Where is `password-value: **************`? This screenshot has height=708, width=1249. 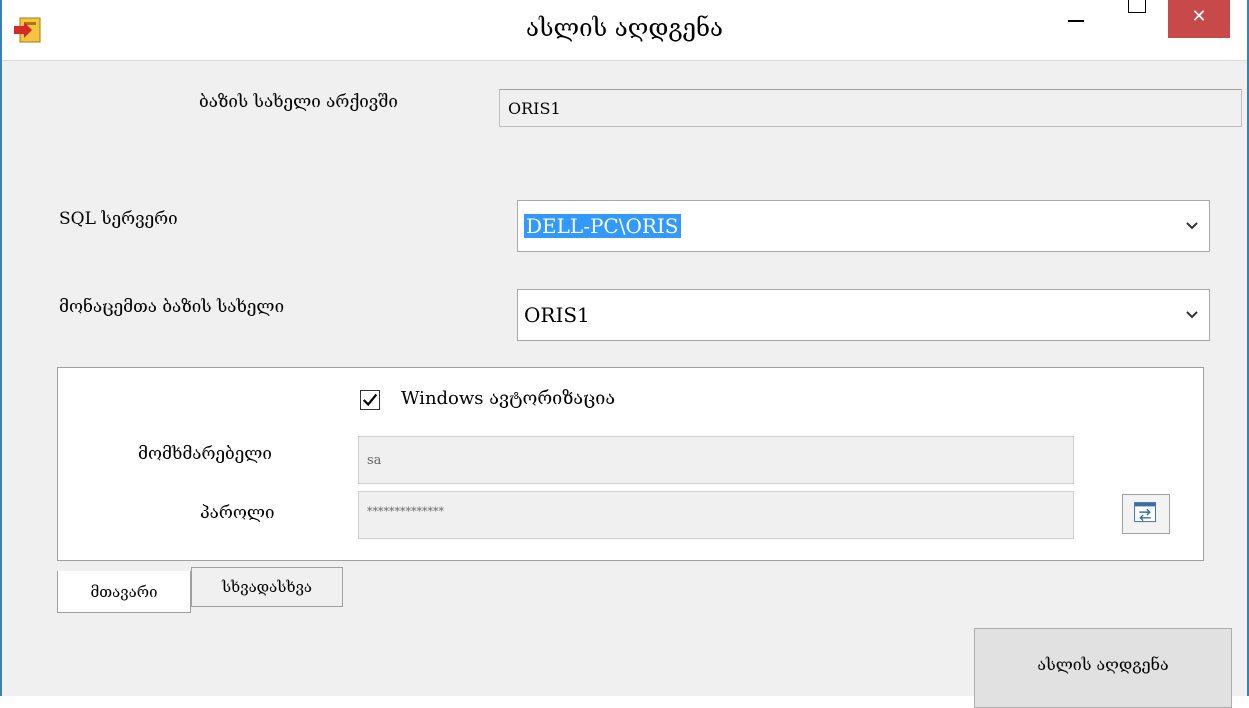
password-value: ************** is located at coordinates (405, 511).